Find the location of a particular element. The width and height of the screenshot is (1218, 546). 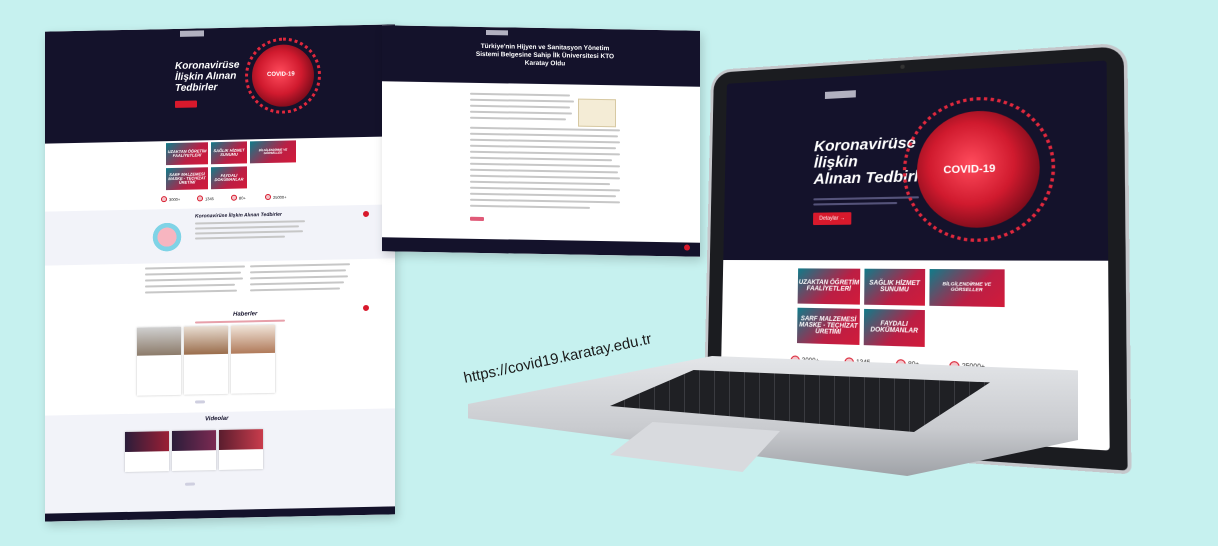

left-hero-button is located at coordinates (186, 103).